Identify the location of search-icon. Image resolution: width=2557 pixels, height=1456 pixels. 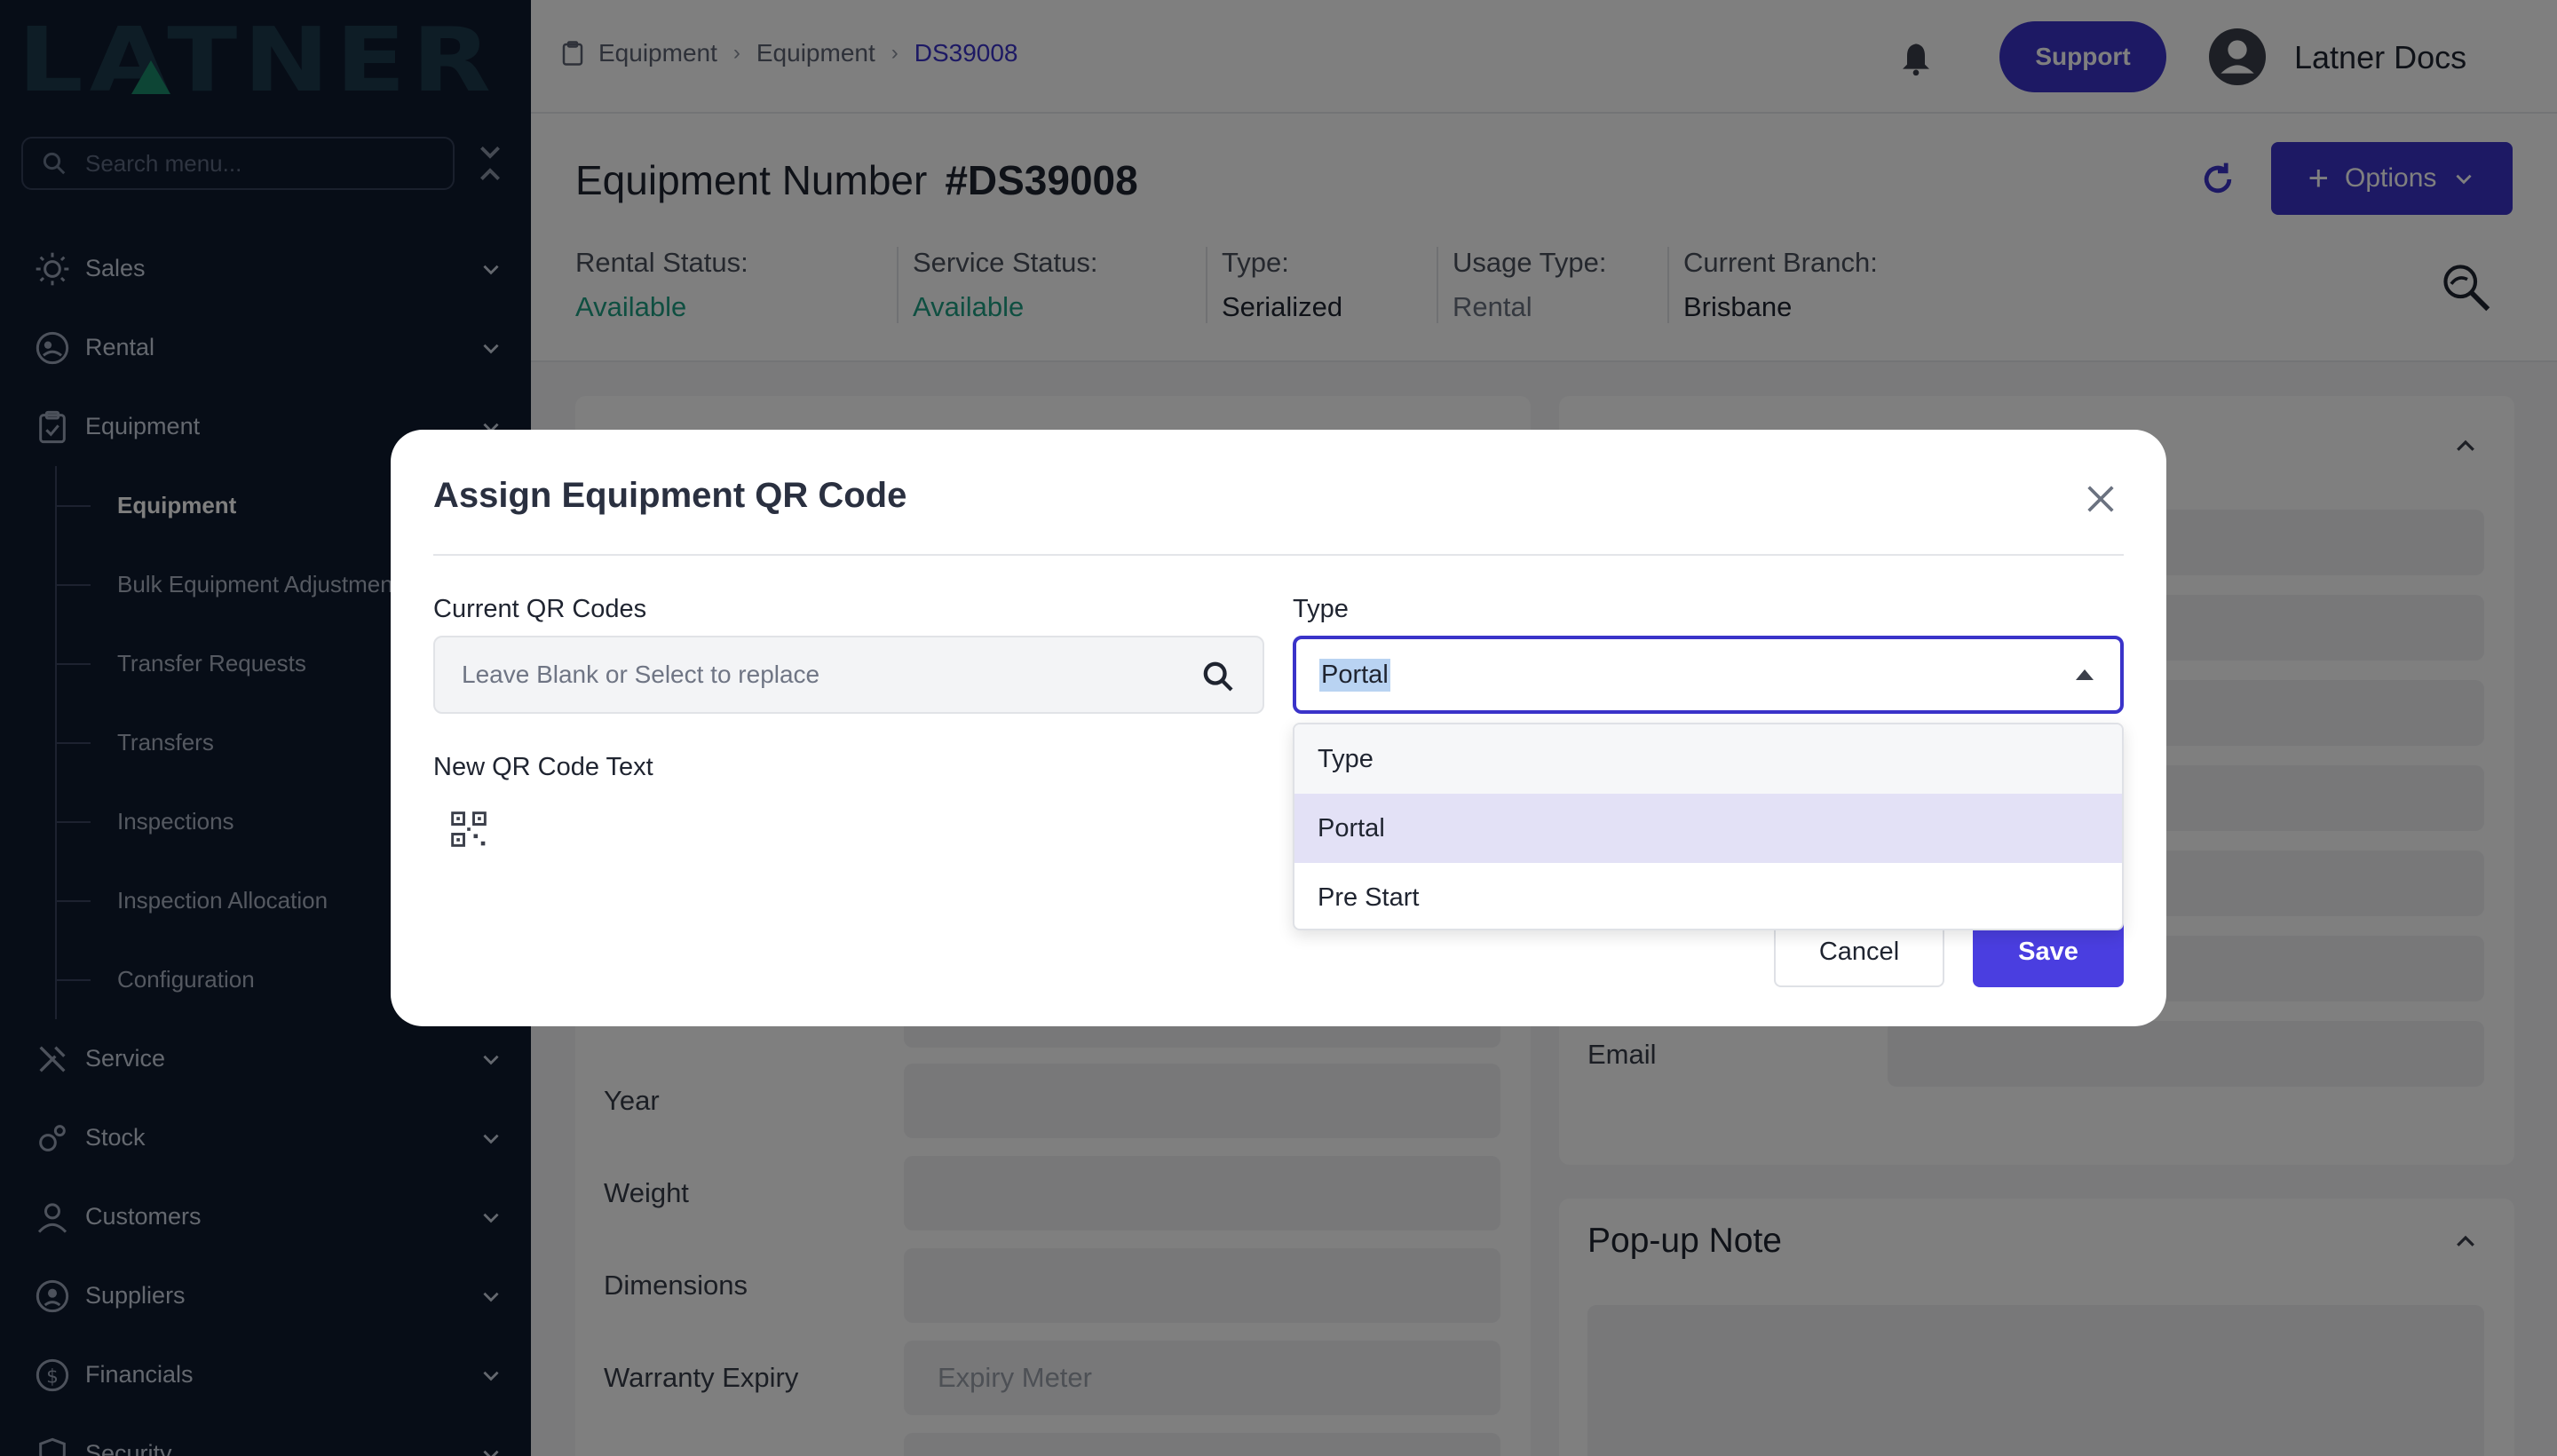
(1218, 676).